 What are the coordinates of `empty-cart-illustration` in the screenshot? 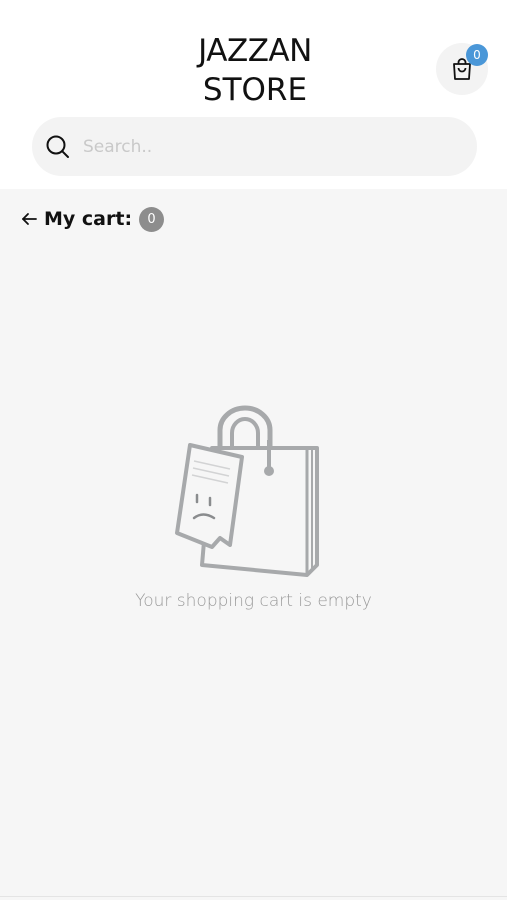 It's located at (247, 492).